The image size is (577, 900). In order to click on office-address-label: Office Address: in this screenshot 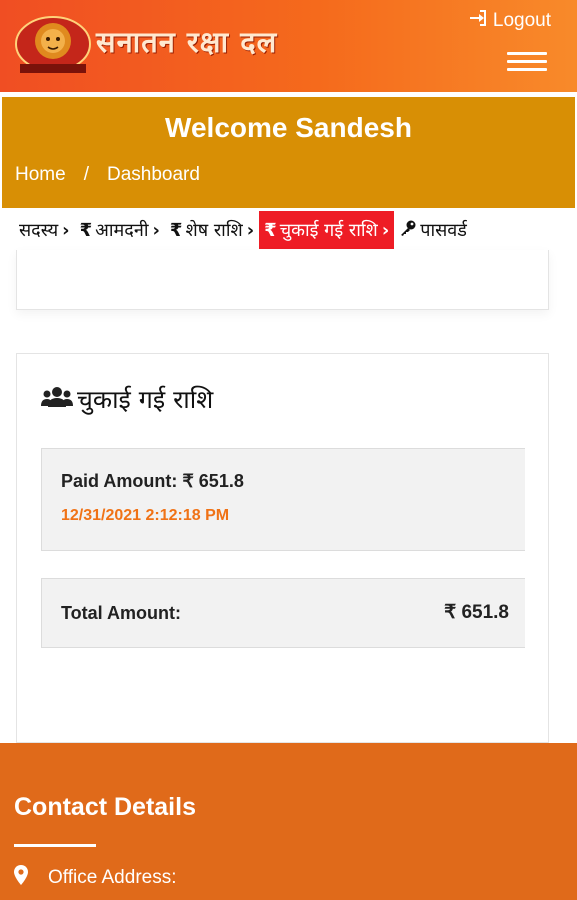, I will do `click(112, 877)`.